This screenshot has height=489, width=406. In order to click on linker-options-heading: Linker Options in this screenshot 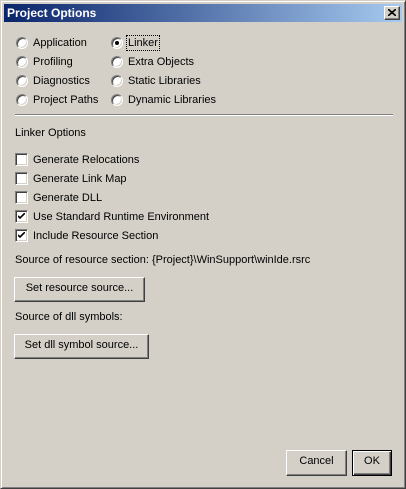, I will do `click(50, 133)`.